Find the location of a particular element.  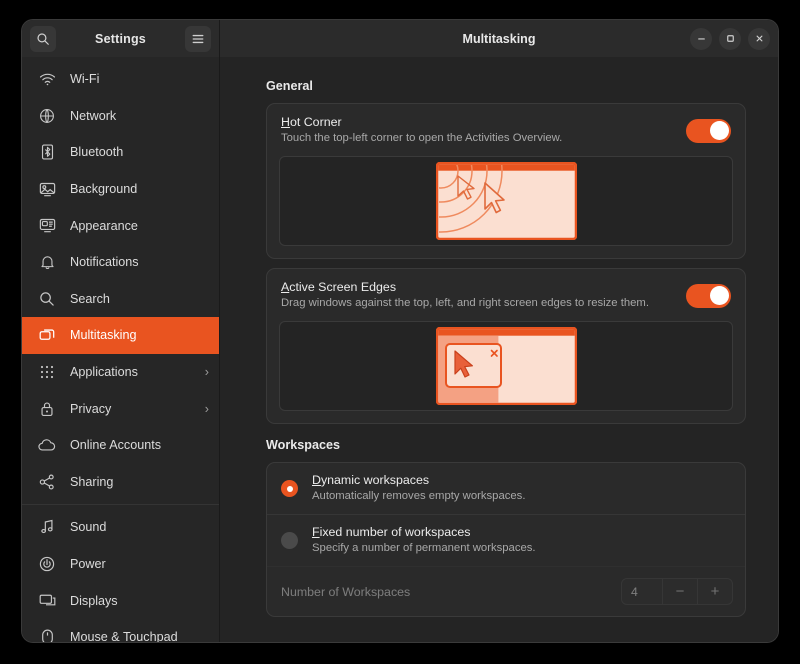

general-section-heading: General is located at coordinates (289, 86).